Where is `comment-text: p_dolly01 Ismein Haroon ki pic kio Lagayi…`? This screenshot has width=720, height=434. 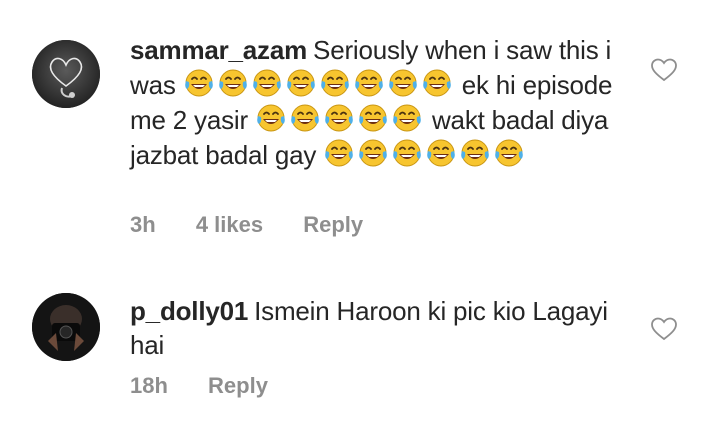 comment-text: p_dolly01 Ismein Haroon ki pic kio Lagayi… is located at coordinates (382, 328).